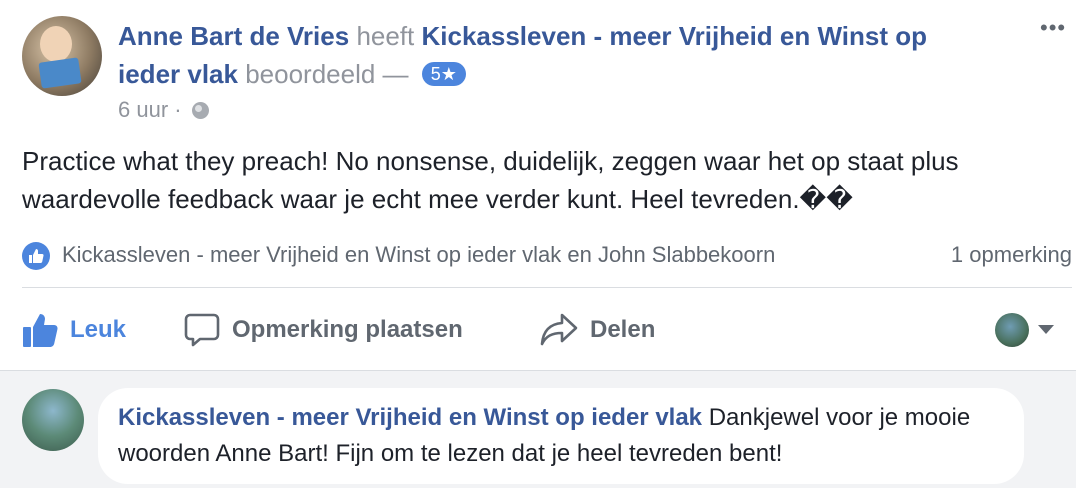 The height and width of the screenshot is (488, 1076). What do you see at coordinates (36, 256) in the screenshot?
I see `like-reaction-icon` at bounding box center [36, 256].